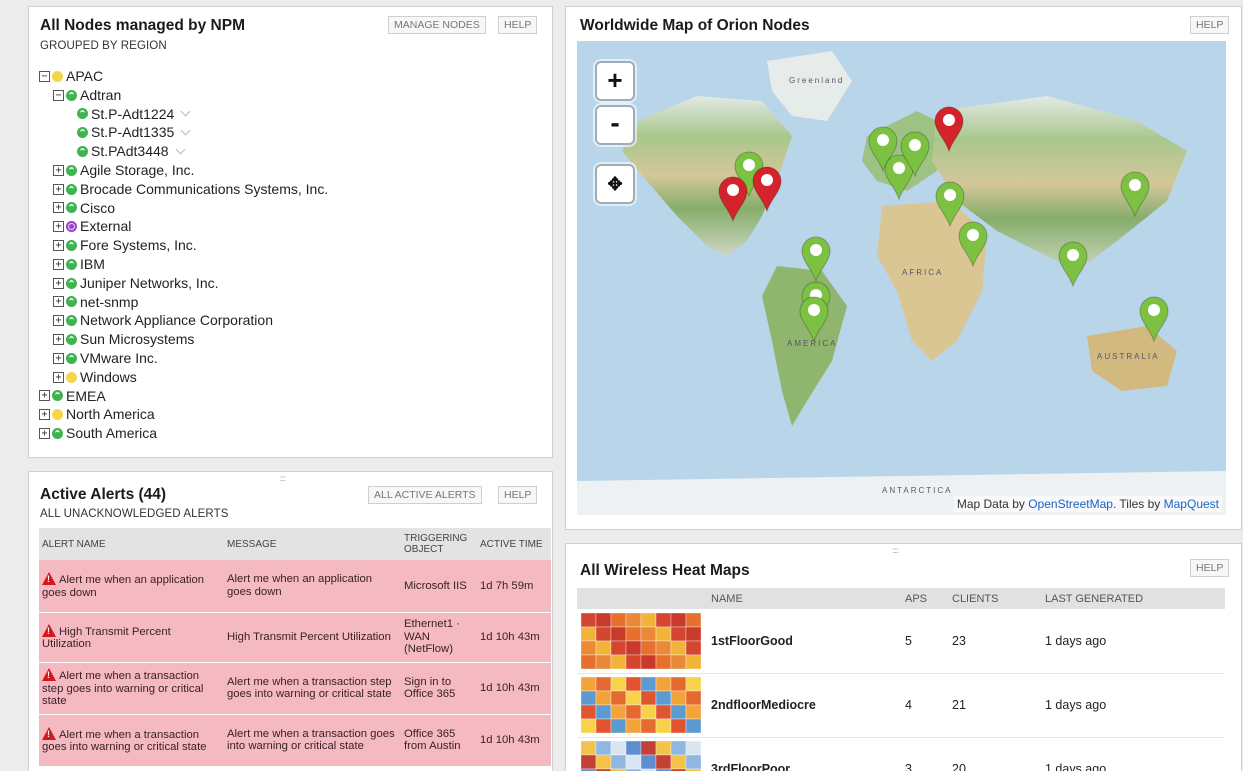 Image resolution: width=1243 pixels, height=771 pixels. Describe the element at coordinates (922, 598) in the screenshot. I see `col-aps: APS` at that location.